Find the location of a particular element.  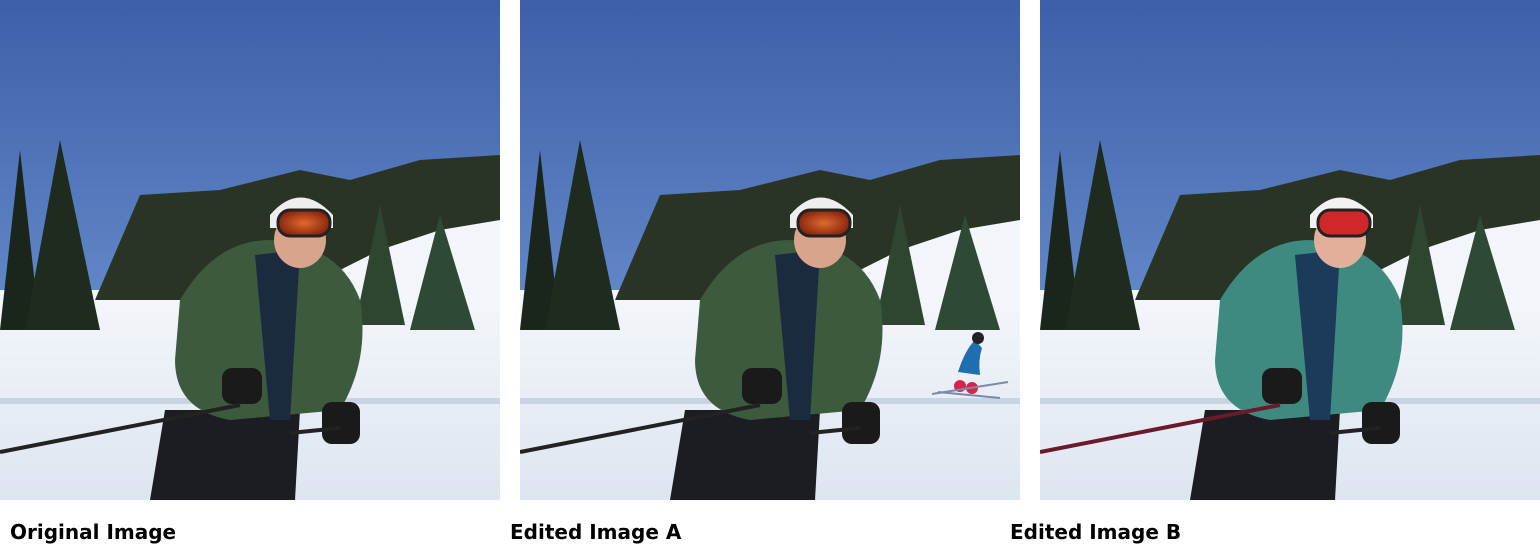

caption-original: Original Image is located at coordinates (93, 532).